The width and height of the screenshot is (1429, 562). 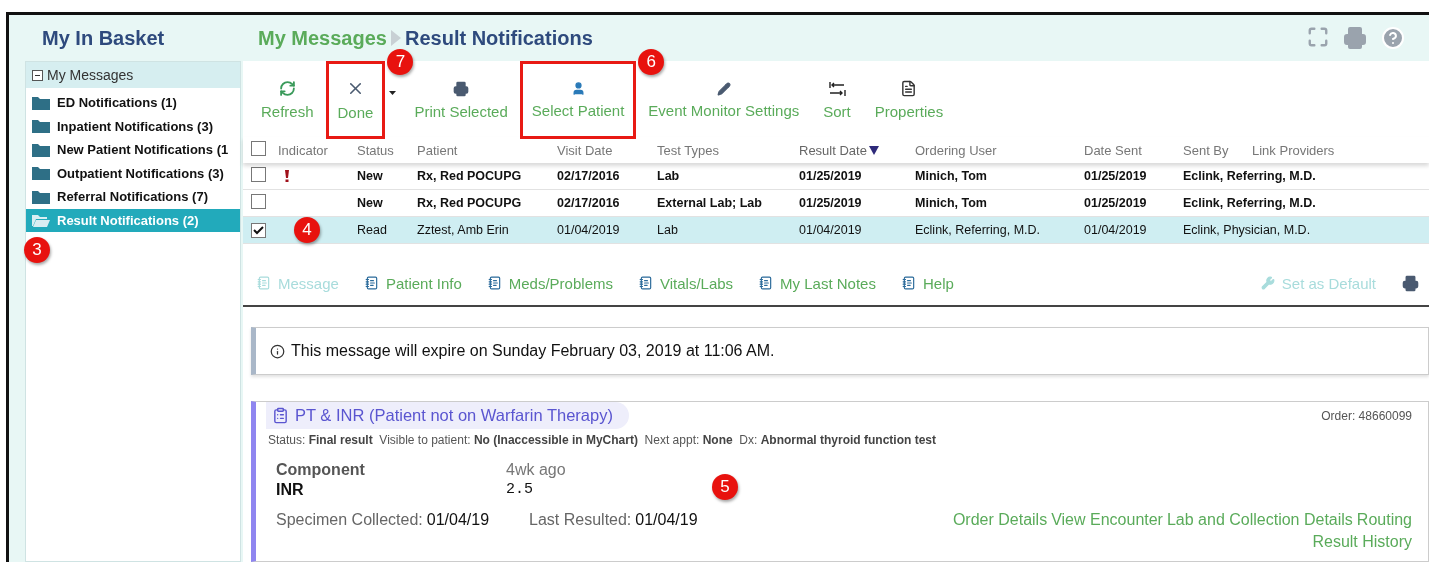 I want to click on collapse-icon, so click(x=37, y=75).